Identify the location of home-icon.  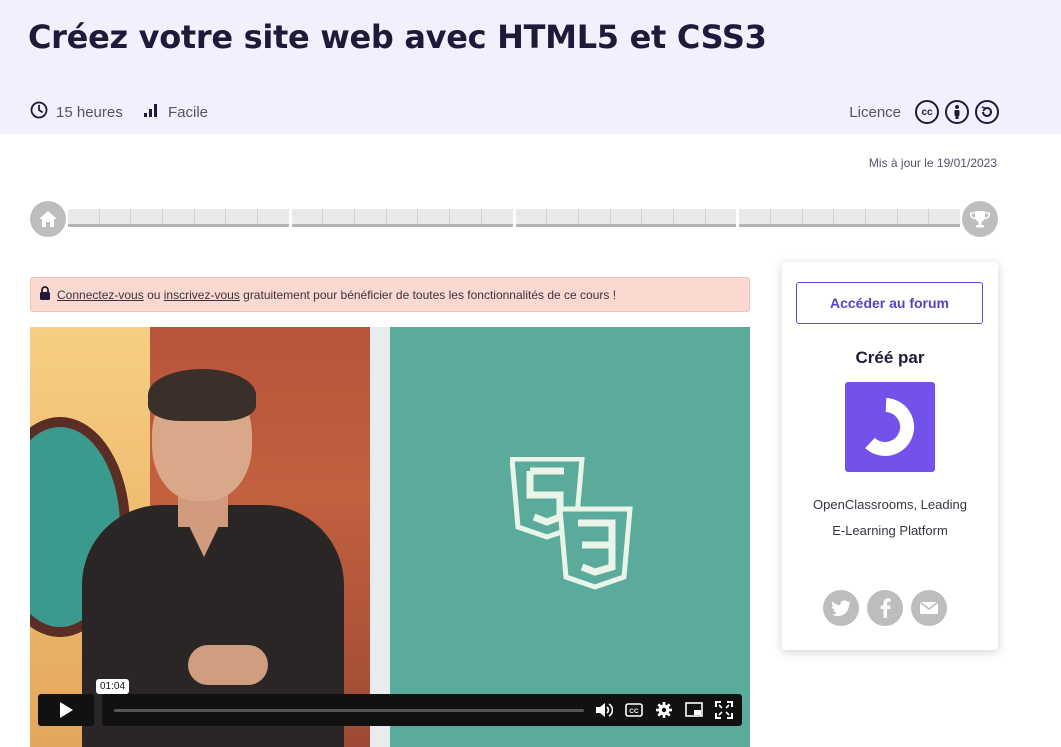
(48, 219).